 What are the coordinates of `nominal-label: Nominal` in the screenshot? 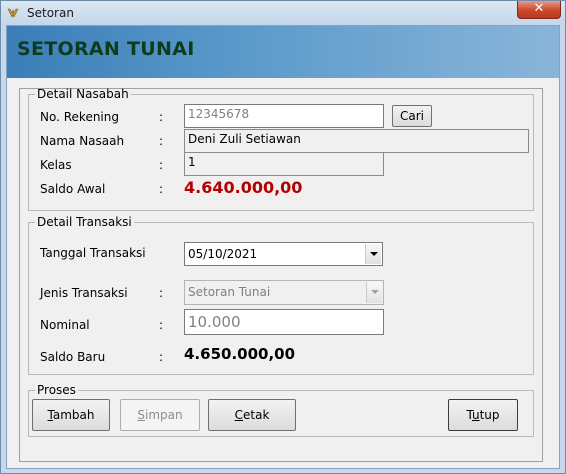 It's located at (65, 325).